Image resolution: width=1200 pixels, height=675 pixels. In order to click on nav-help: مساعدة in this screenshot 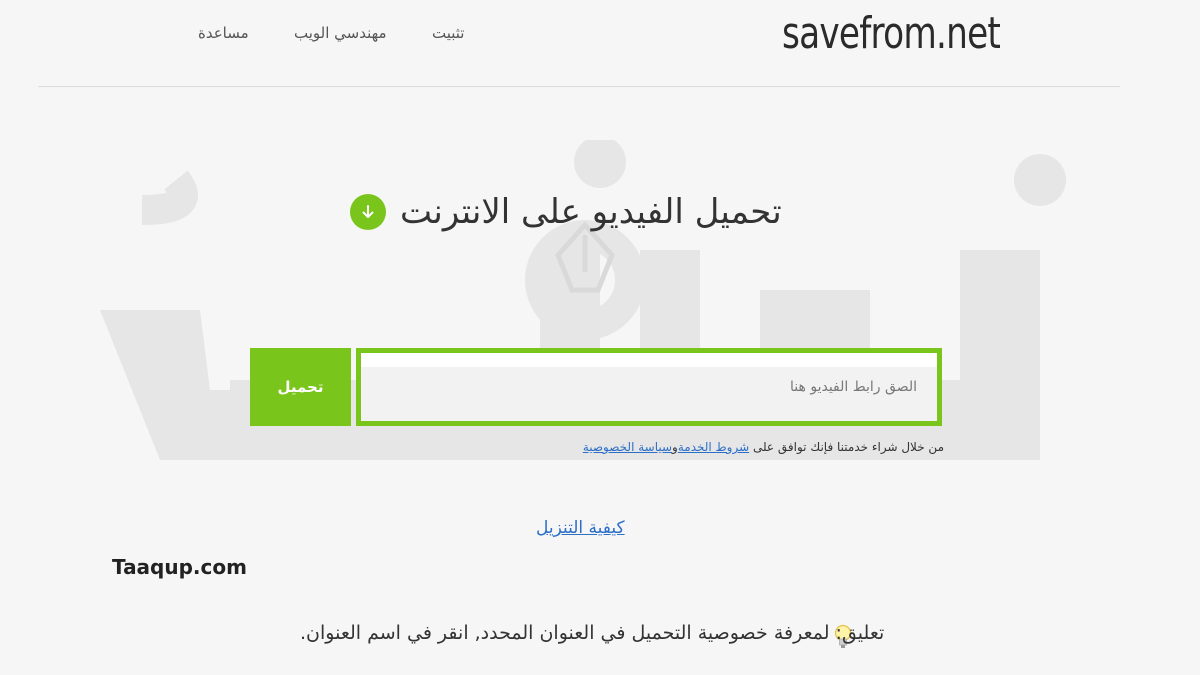, I will do `click(223, 33)`.